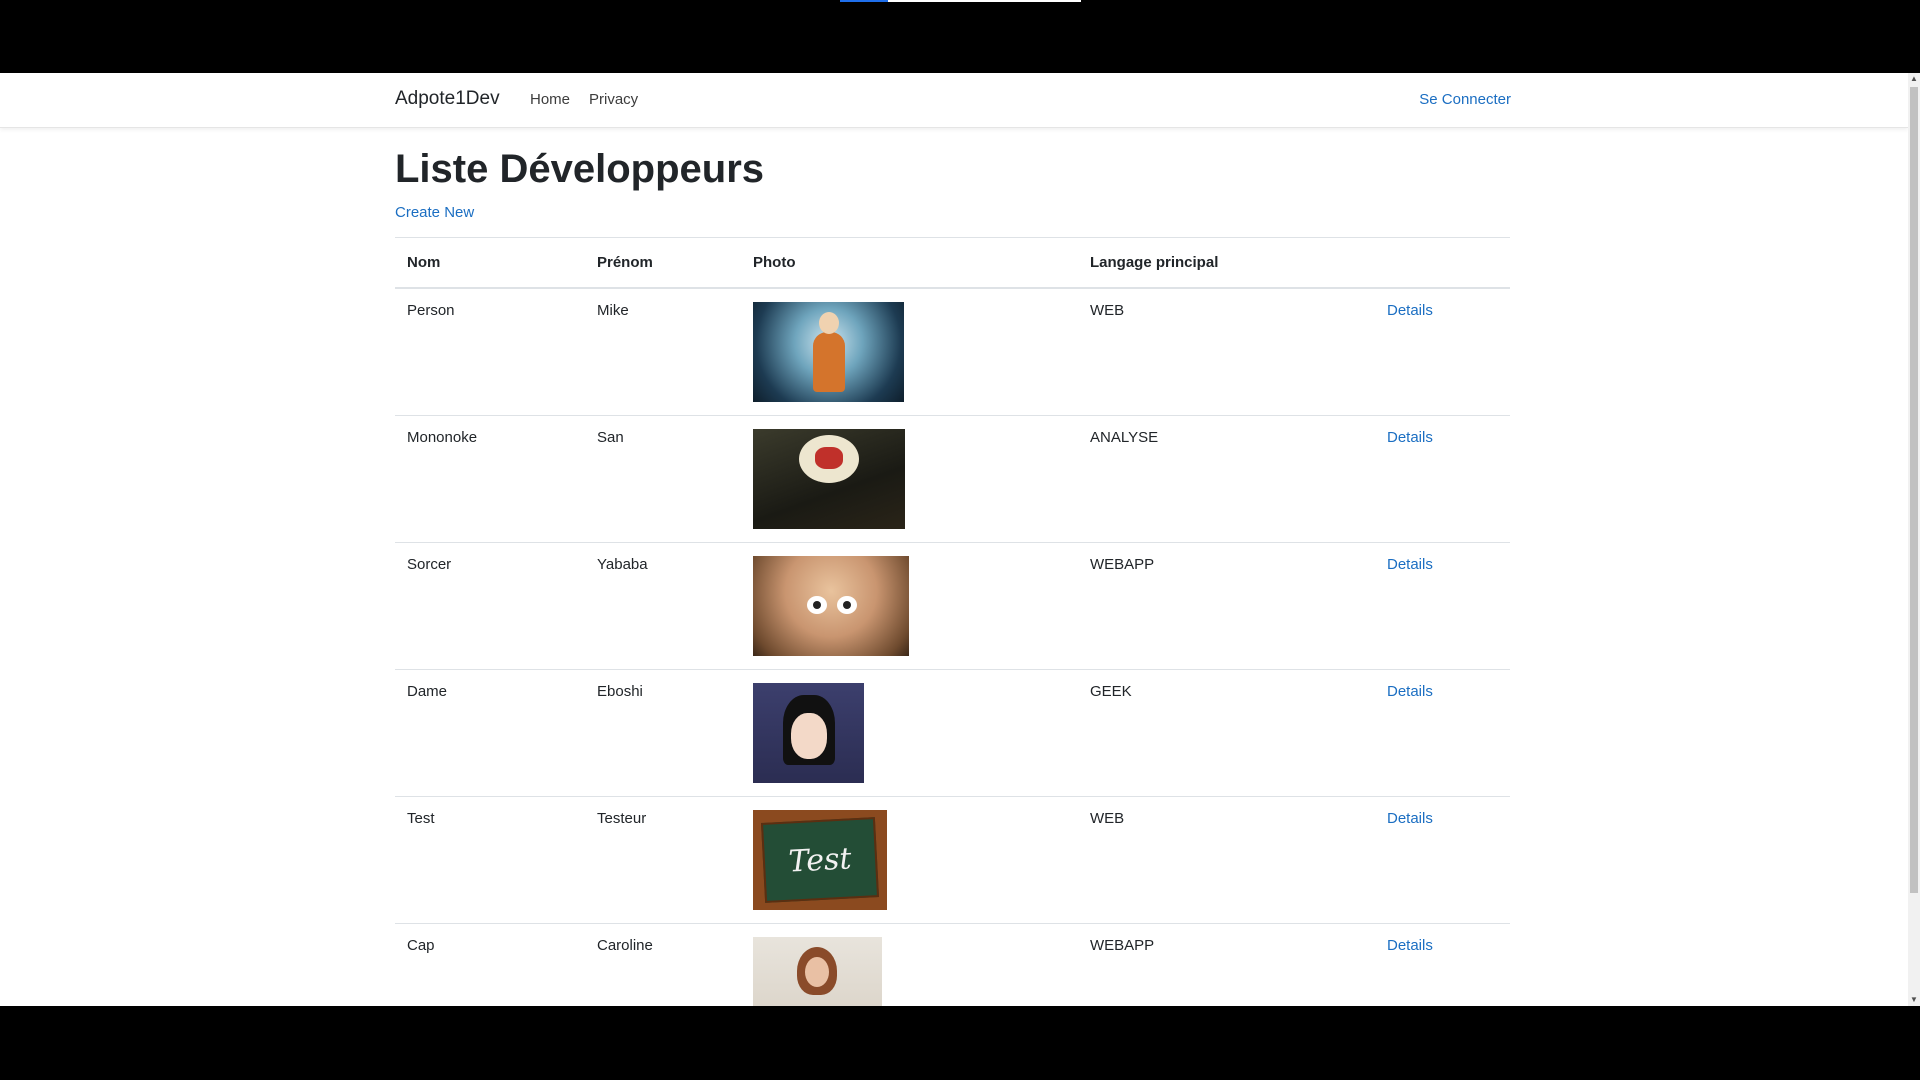  I want to click on photo-caroline, so click(817, 971).